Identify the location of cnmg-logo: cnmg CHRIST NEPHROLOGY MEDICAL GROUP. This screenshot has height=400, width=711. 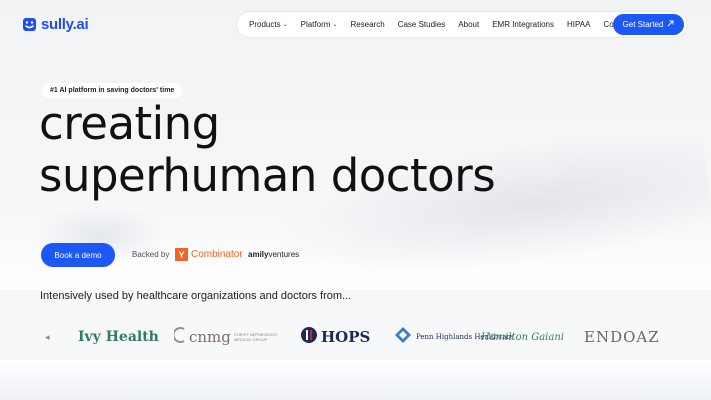
(226, 337).